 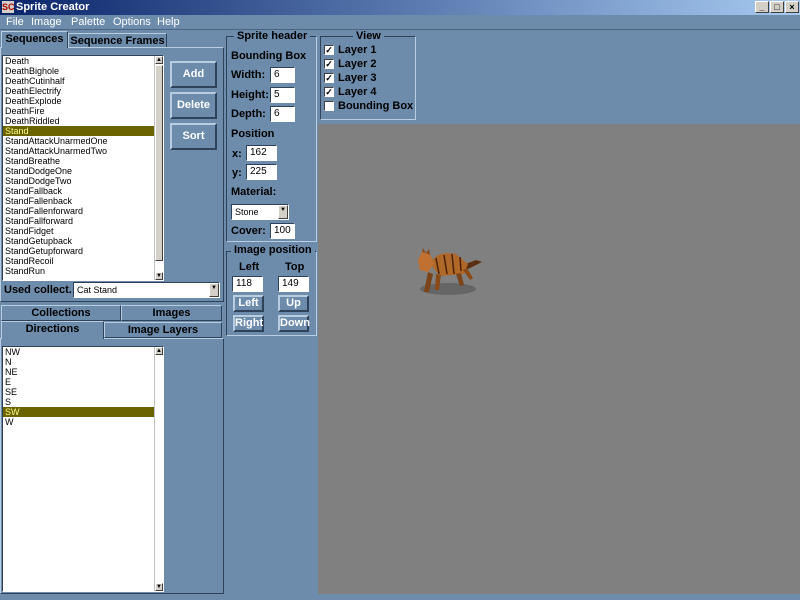 What do you see at coordinates (273, 250) in the screenshot?
I see `image-position-title: Image position` at bounding box center [273, 250].